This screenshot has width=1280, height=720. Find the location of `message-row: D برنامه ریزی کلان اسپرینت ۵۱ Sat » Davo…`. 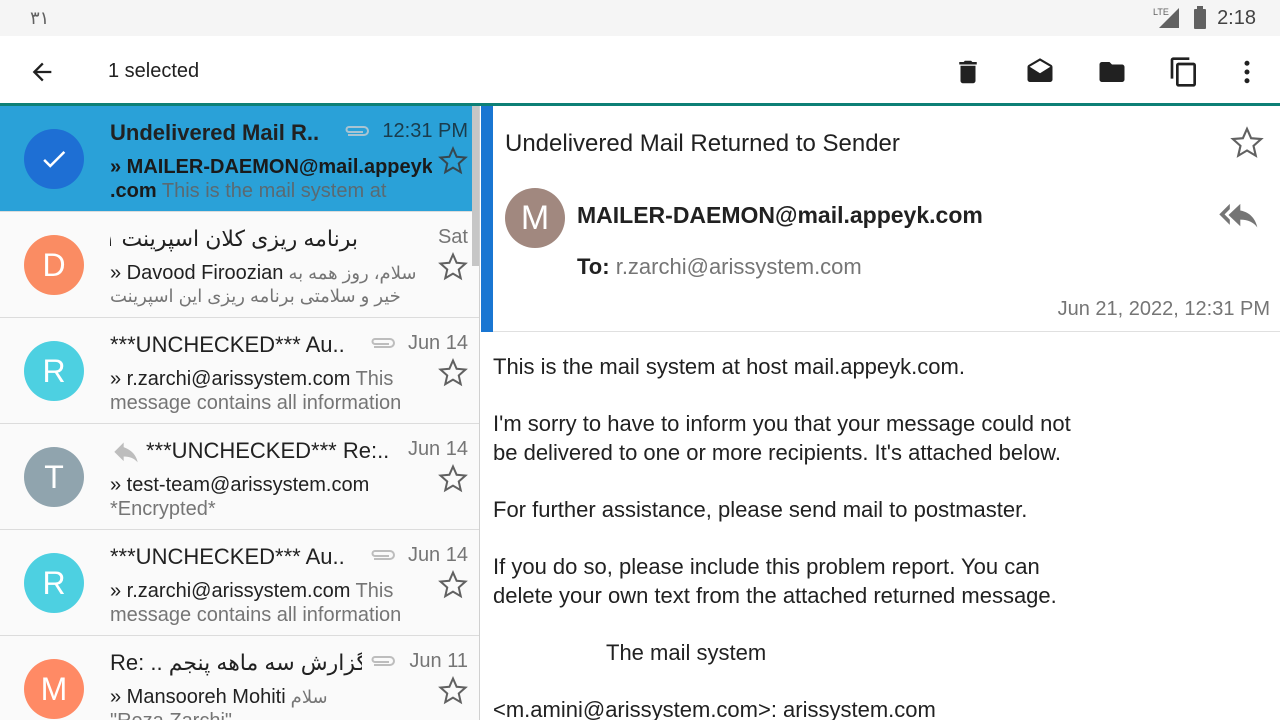

message-row: D برنامه ریزی کلان اسپرینت ۵۱ Sat » Davo… is located at coordinates (239, 265).